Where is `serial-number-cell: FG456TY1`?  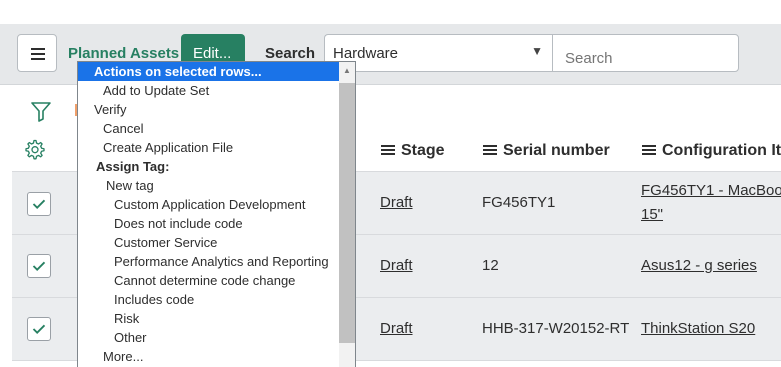
serial-number-cell: FG456TY1 is located at coordinates (519, 202).